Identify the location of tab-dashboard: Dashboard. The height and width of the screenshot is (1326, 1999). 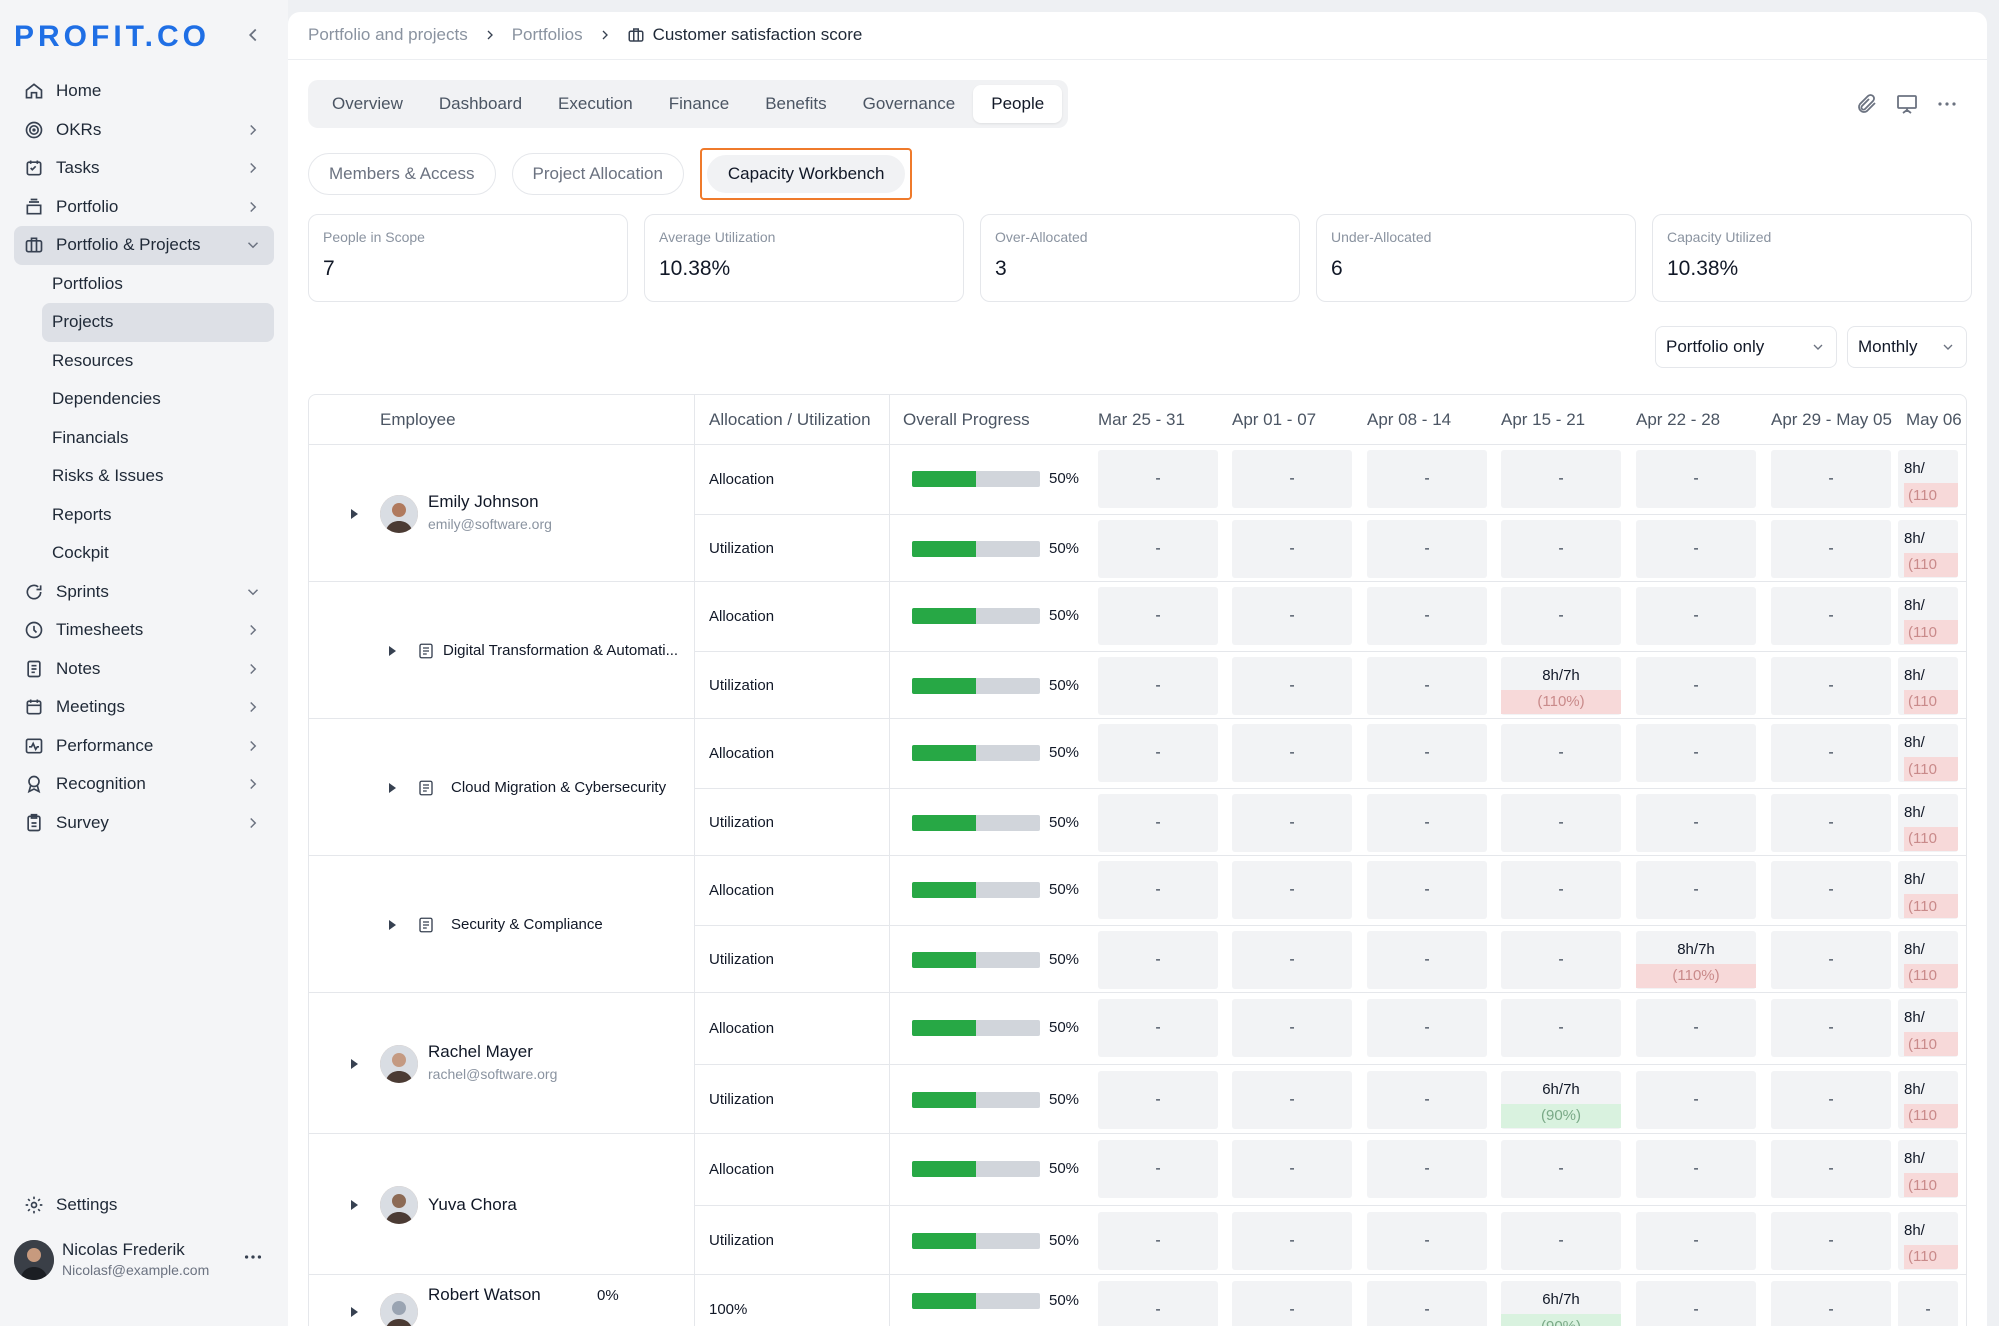
(480, 104).